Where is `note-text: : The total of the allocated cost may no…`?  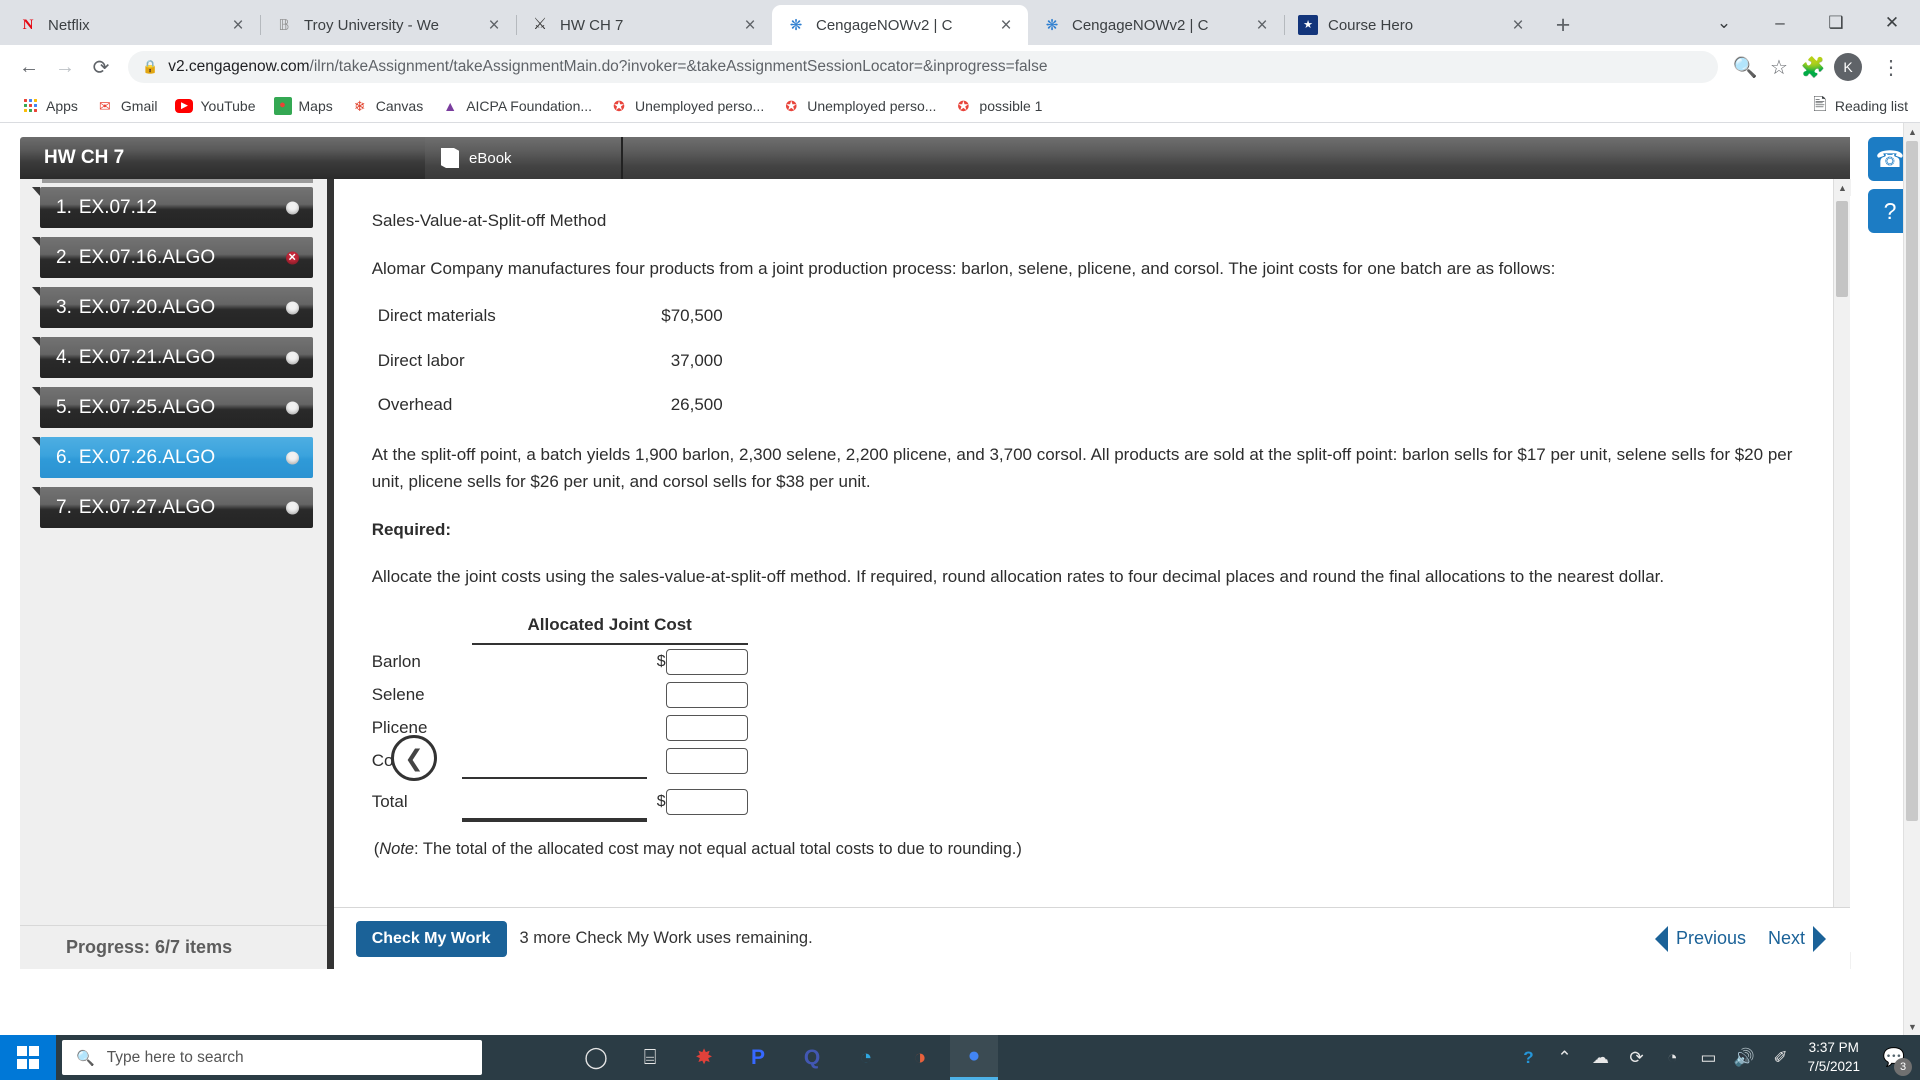
note-text: : The total of the allocated cost may no… is located at coordinates (718, 849).